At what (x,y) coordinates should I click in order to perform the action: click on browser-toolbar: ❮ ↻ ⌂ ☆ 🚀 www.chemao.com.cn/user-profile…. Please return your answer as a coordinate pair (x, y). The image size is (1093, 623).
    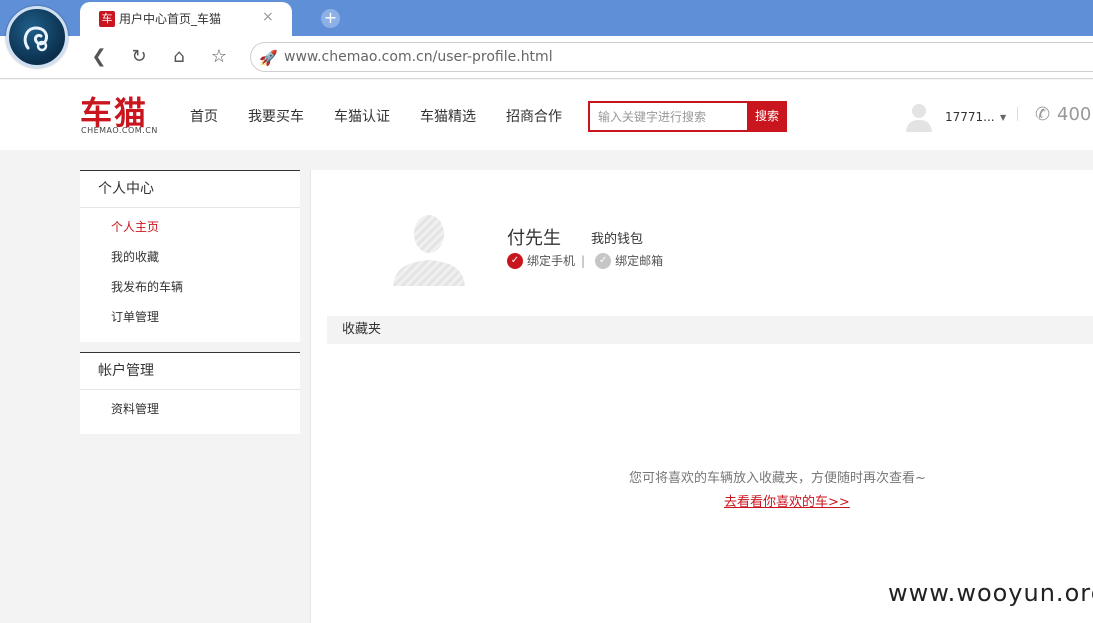
    Looking at the image, I should click on (546, 57).